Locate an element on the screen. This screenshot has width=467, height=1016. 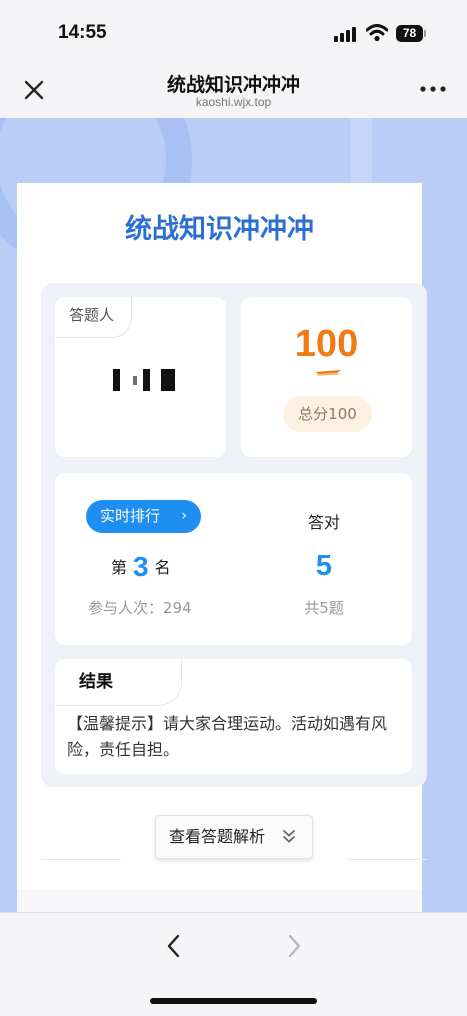
result-box: 结果 【温馨提示】请大家合理运动。活动如遇有风险，责任自担。 is located at coordinates (233, 716).